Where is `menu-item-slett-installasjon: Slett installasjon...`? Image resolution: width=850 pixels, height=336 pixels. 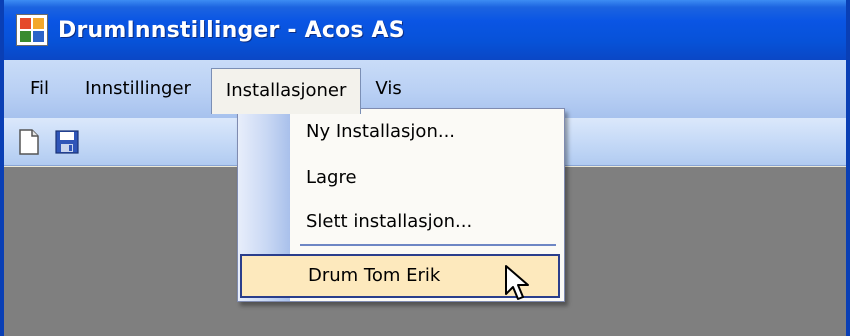
menu-item-slett-installasjon: Slett installasjon... is located at coordinates (389, 221).